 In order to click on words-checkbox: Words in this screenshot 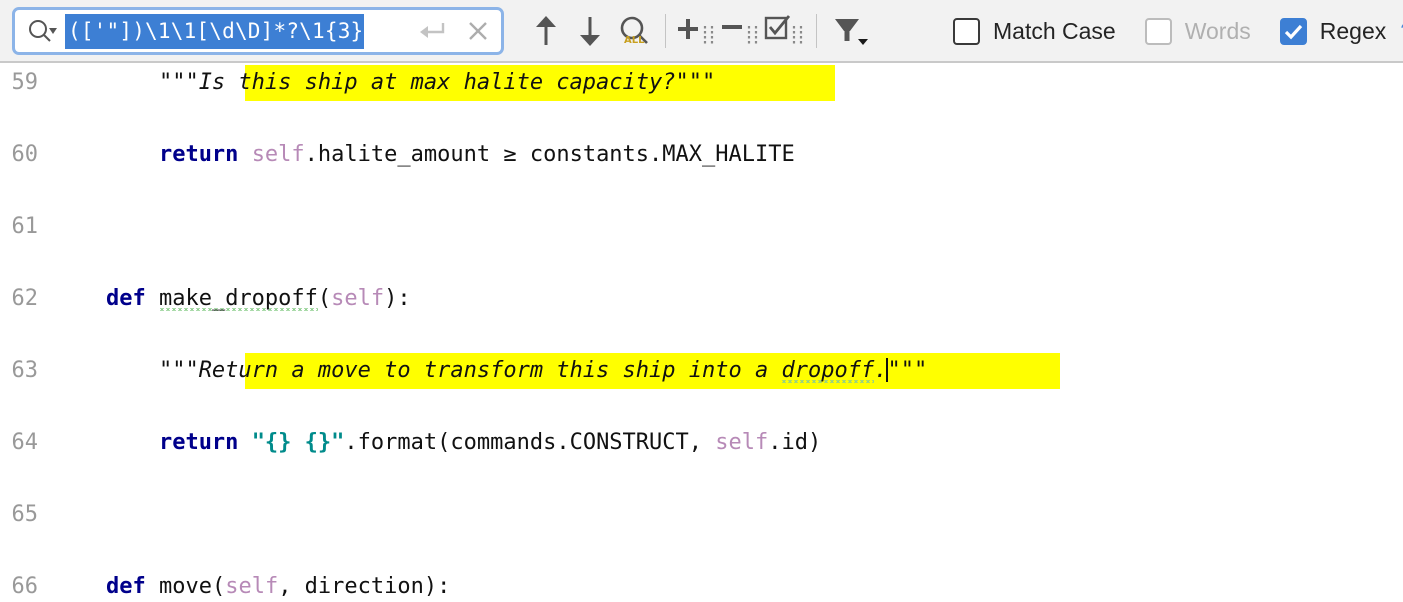, I will do `click(1197, 31)`.